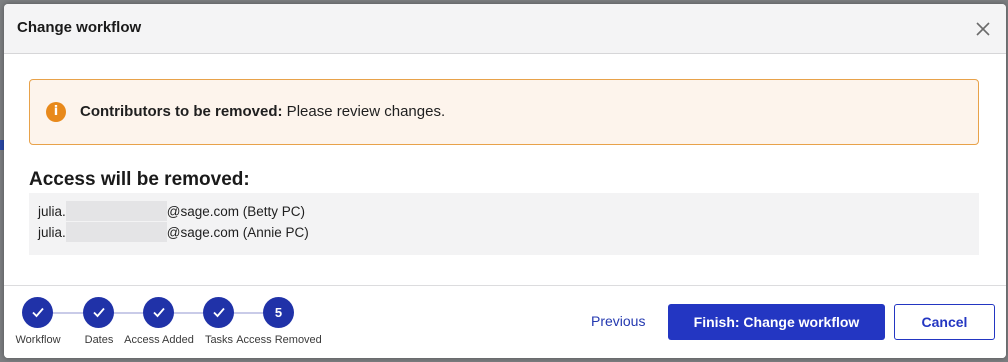  Describe the element at coordinates (159, 340) in the screenshot. I see `step-label-access-added: Access Added` at that location.